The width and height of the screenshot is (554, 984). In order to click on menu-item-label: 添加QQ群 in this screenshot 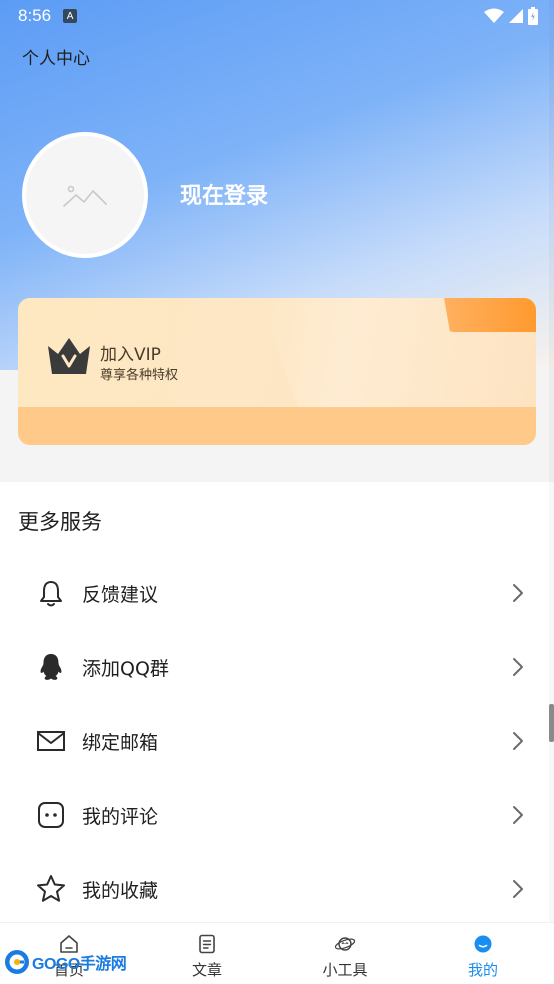, I will do `click(125, 668)`.